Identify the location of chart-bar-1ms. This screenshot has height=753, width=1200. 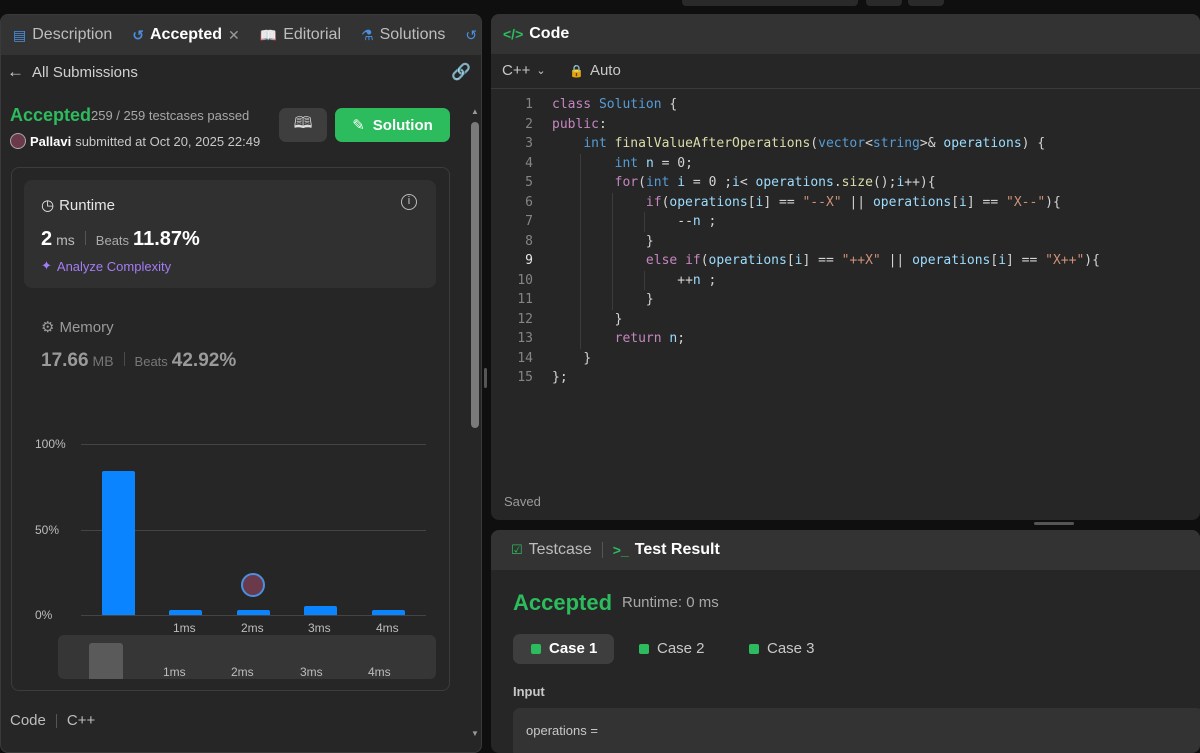
(185, 612).